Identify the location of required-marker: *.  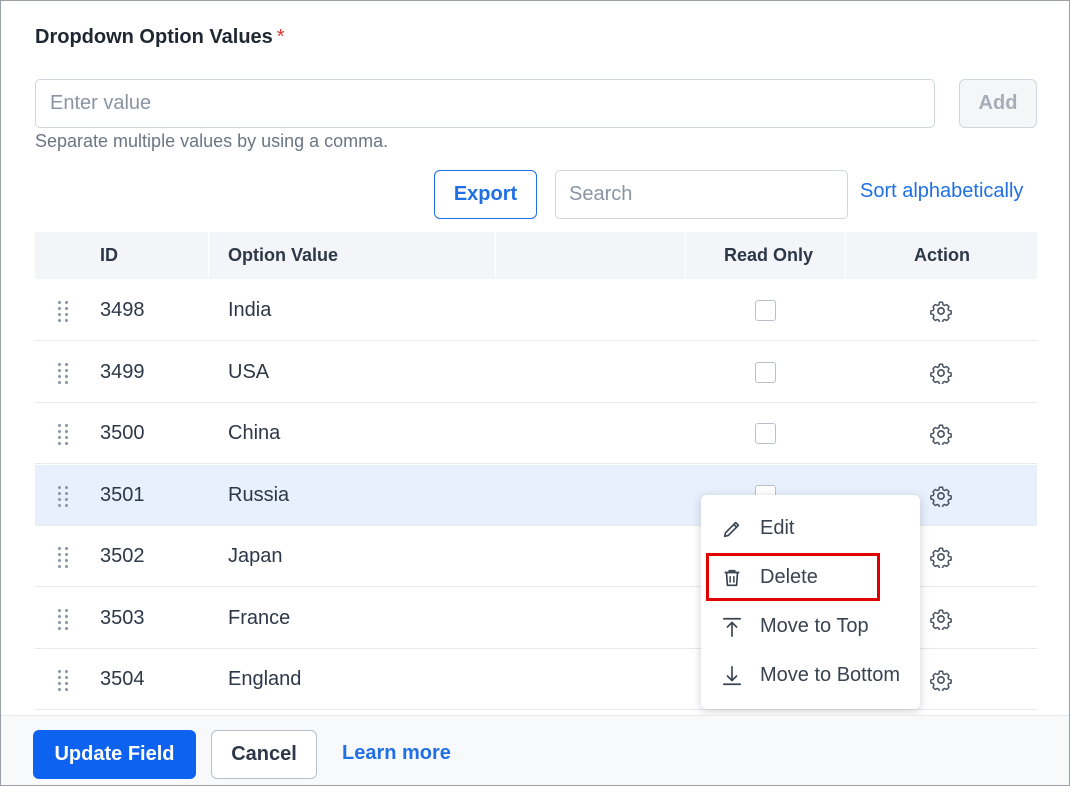
(280, 37).